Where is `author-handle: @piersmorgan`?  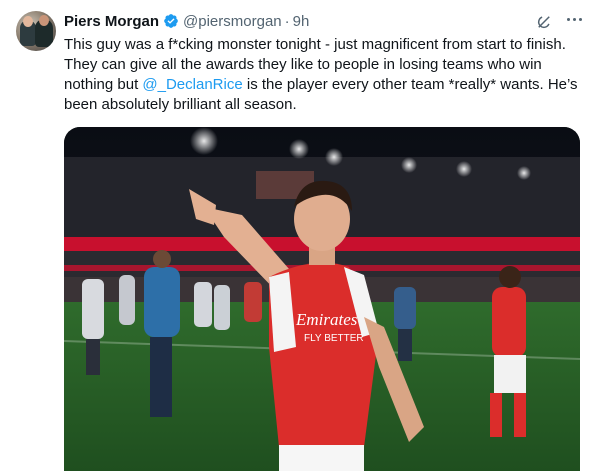
author-handle: @piersmorgan is located at coordinates (232, 21).